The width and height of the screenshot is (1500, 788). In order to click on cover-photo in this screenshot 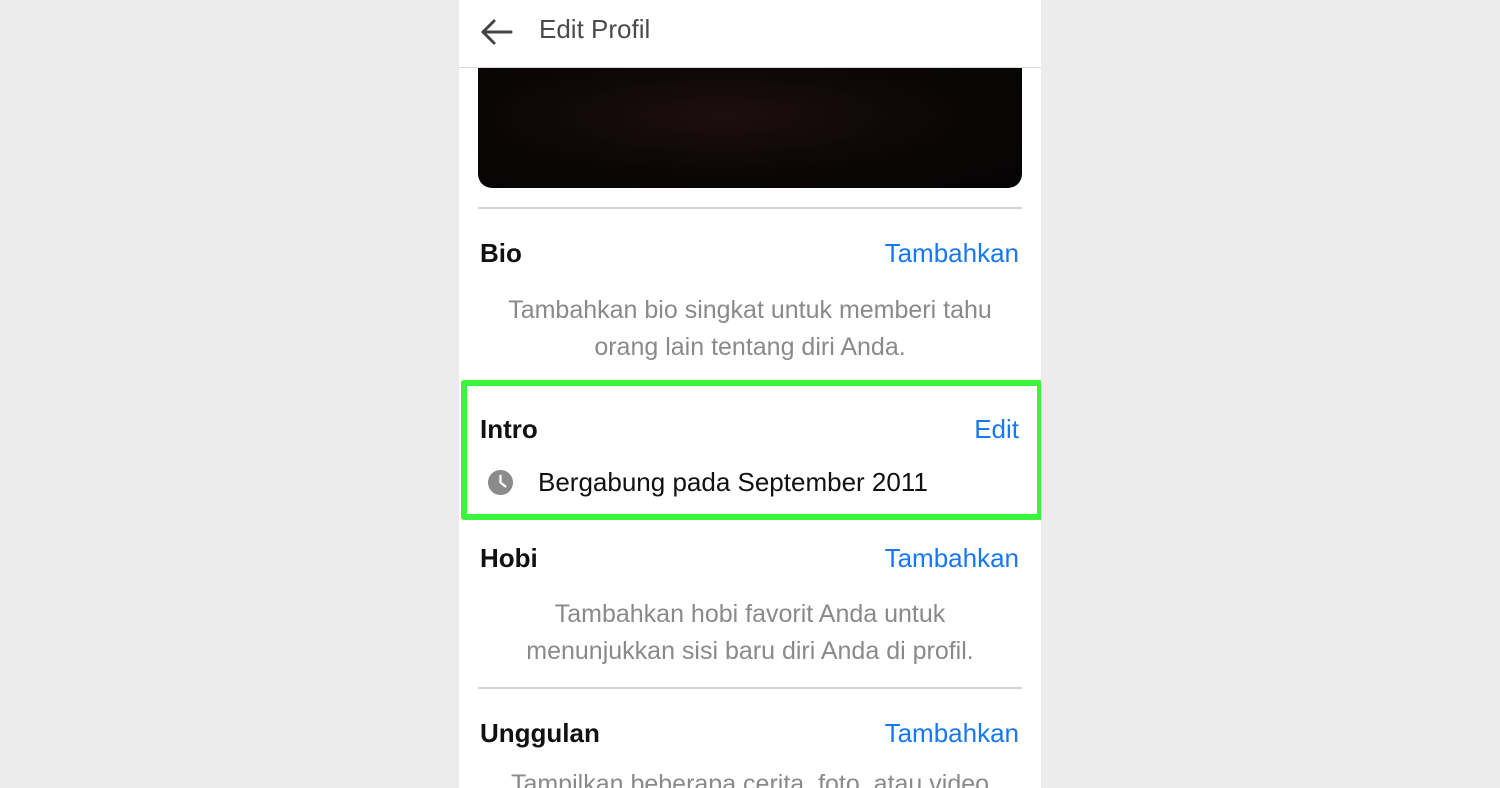, I will do `click(750, 128)`.